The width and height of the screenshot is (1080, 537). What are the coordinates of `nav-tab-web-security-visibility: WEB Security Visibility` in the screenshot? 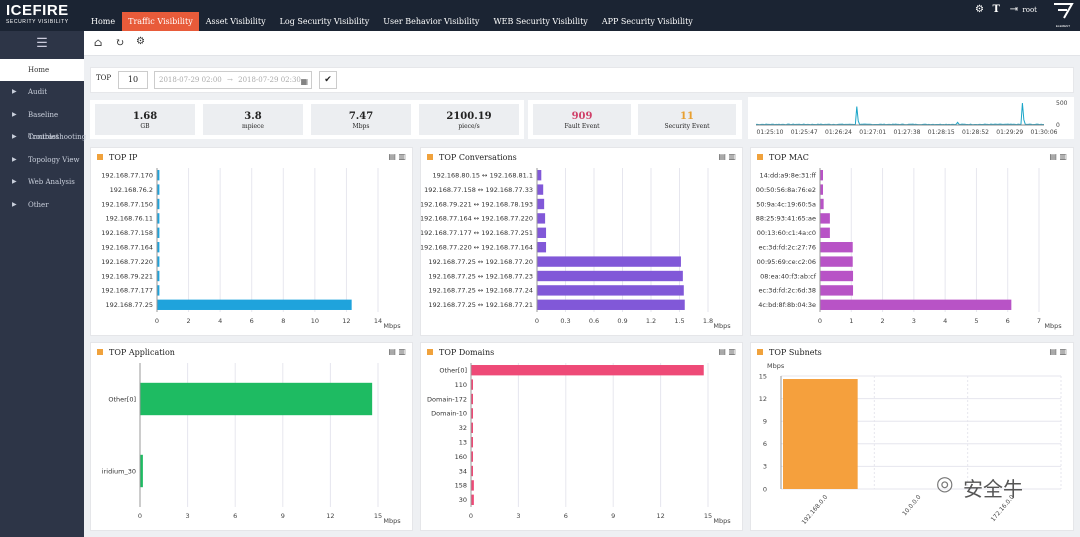 It's located at (540, 15).